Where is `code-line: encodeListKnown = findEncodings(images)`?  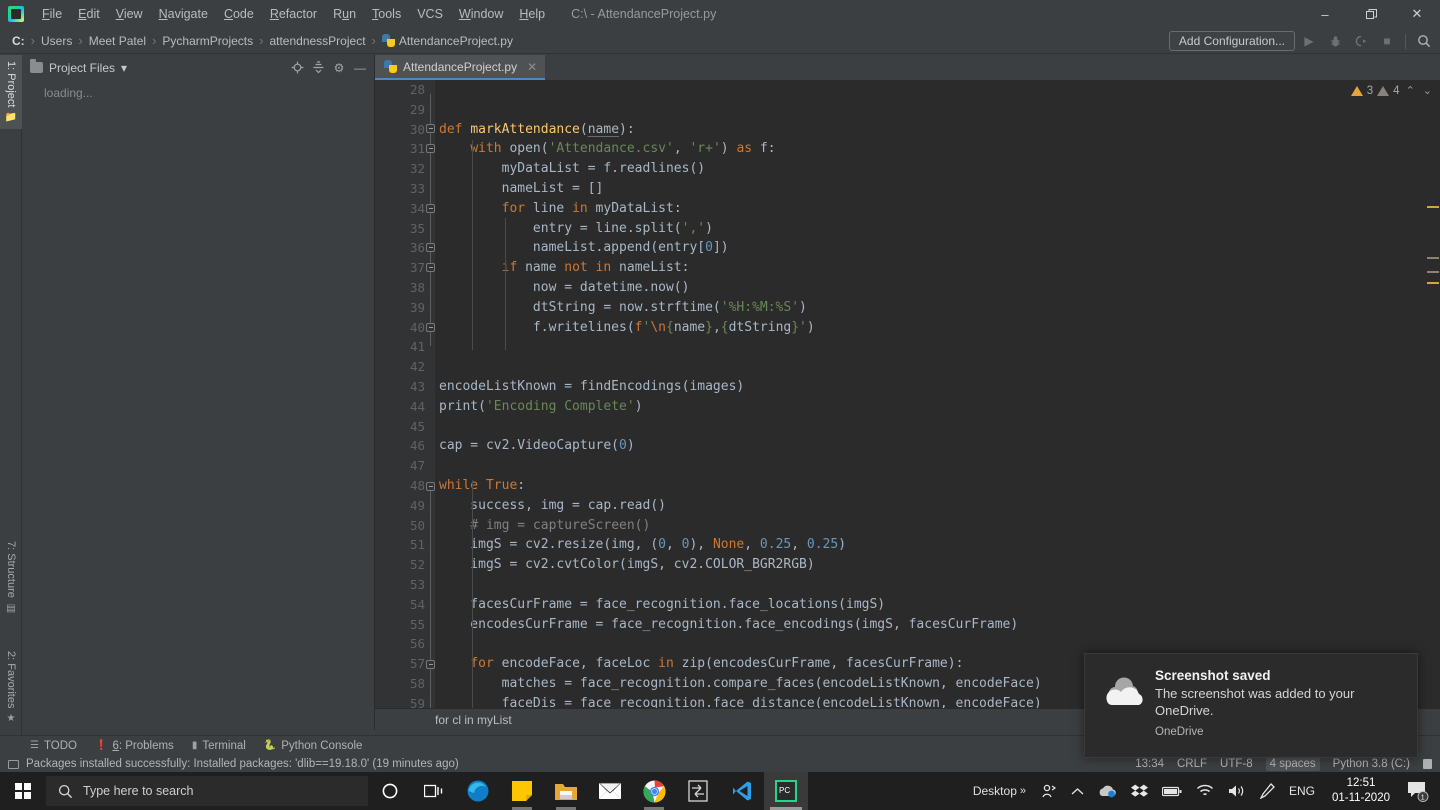 code-line: encodeListKnown = findEncodings(images) is located at coordinates (937, 387).